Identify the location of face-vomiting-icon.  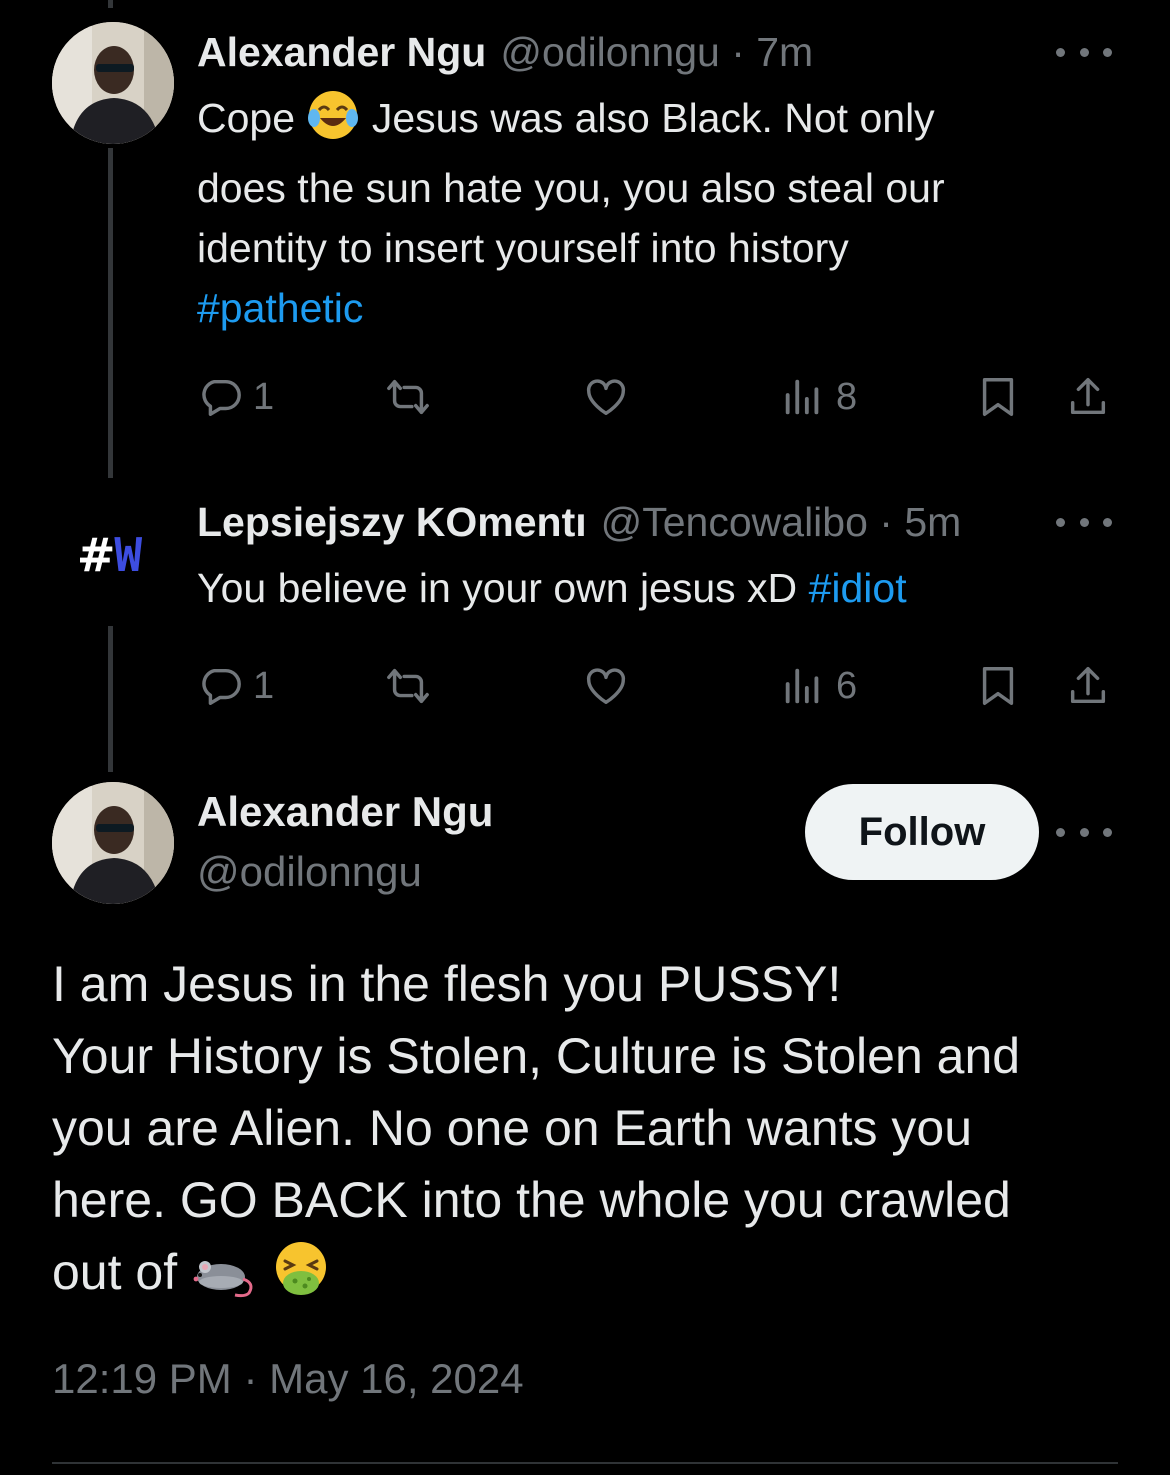
(301, 1278).